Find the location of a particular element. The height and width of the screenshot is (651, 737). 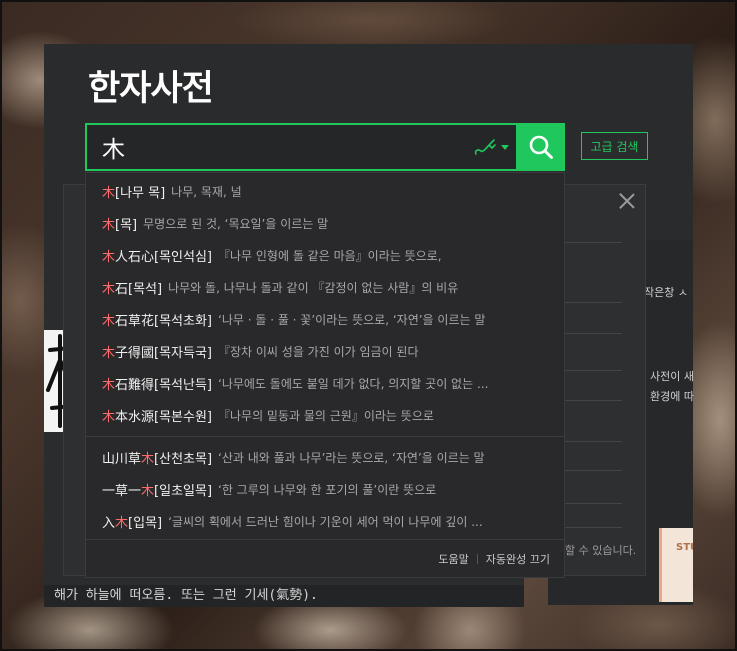

headword-reading: 本水源[목본수원] is located at coordinates (163, 417).